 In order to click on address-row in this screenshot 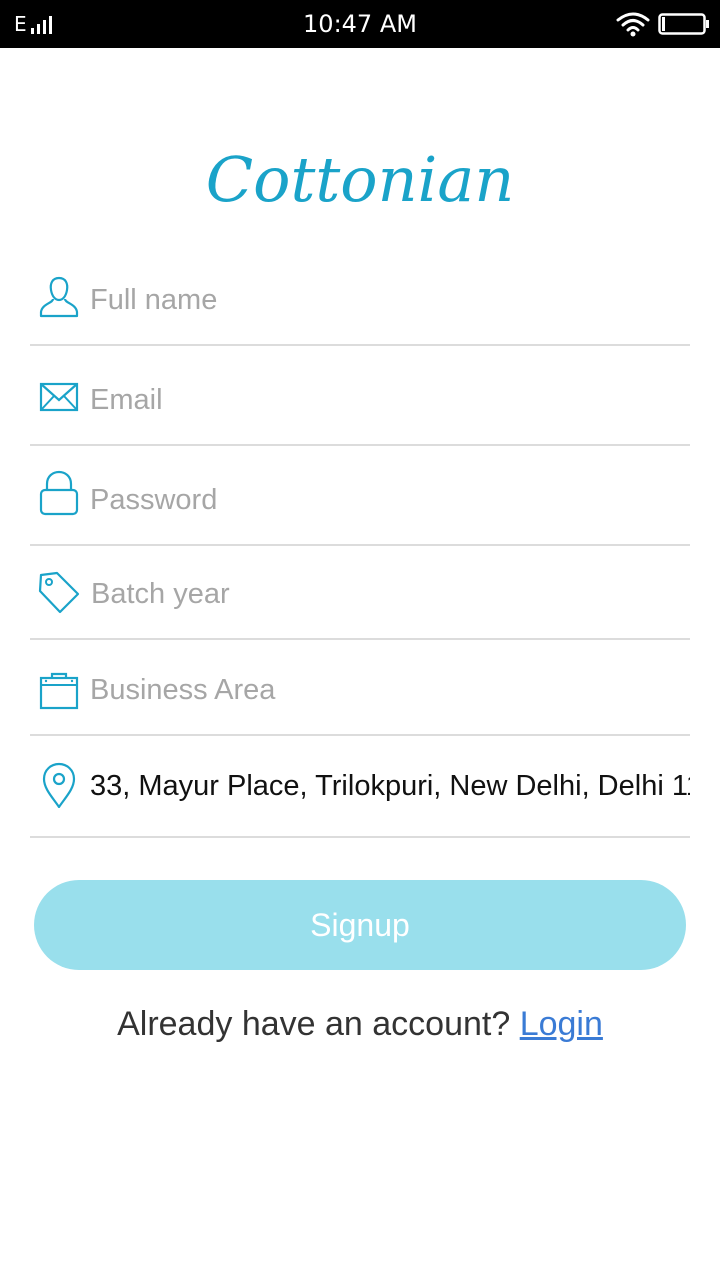, I will do `click(360, 787)`.